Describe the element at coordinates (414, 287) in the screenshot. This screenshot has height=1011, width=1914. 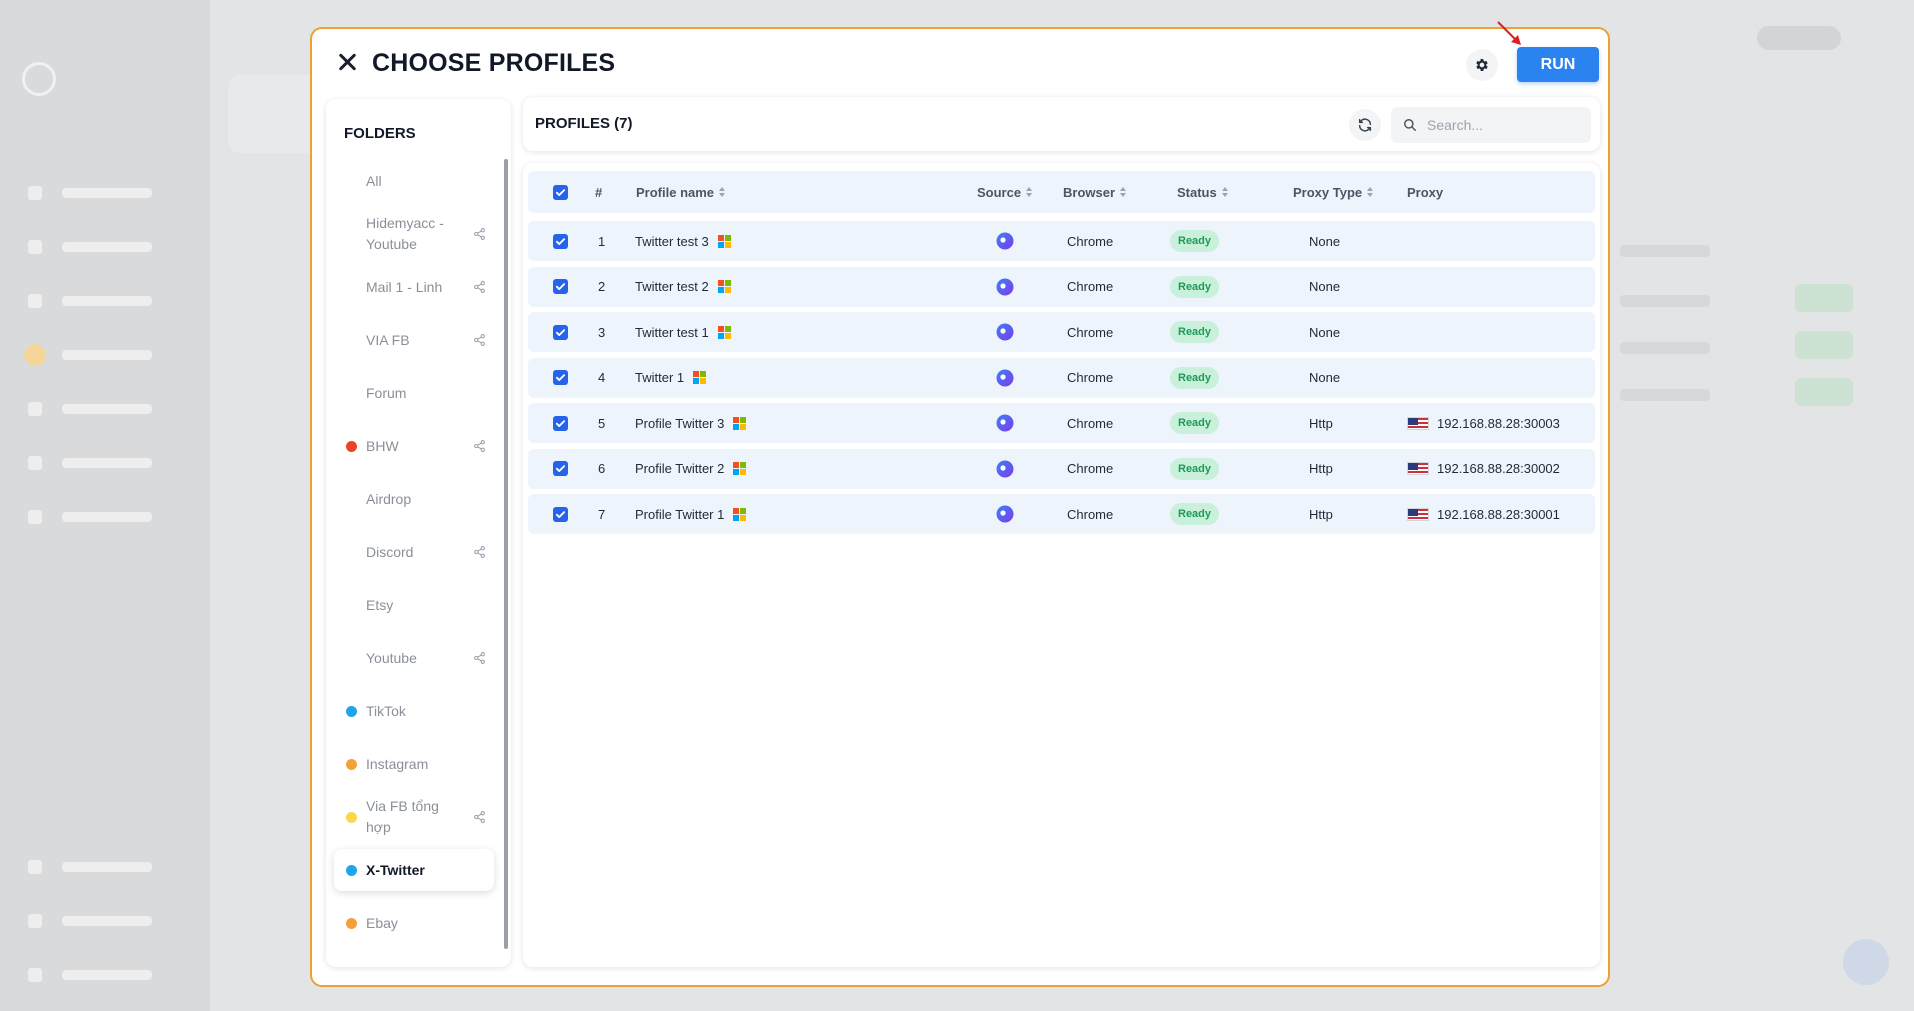
I see `folder-item: Mail 1 - Linh` at that location.